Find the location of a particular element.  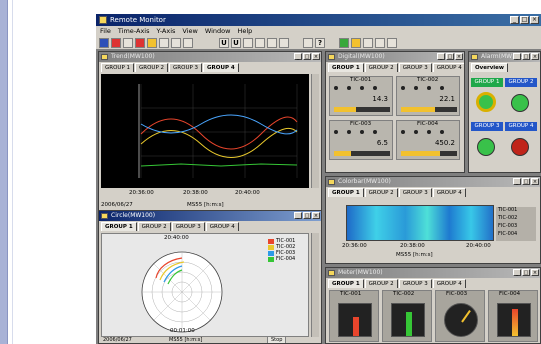

digital-bar is located at coordinates (429, 109).